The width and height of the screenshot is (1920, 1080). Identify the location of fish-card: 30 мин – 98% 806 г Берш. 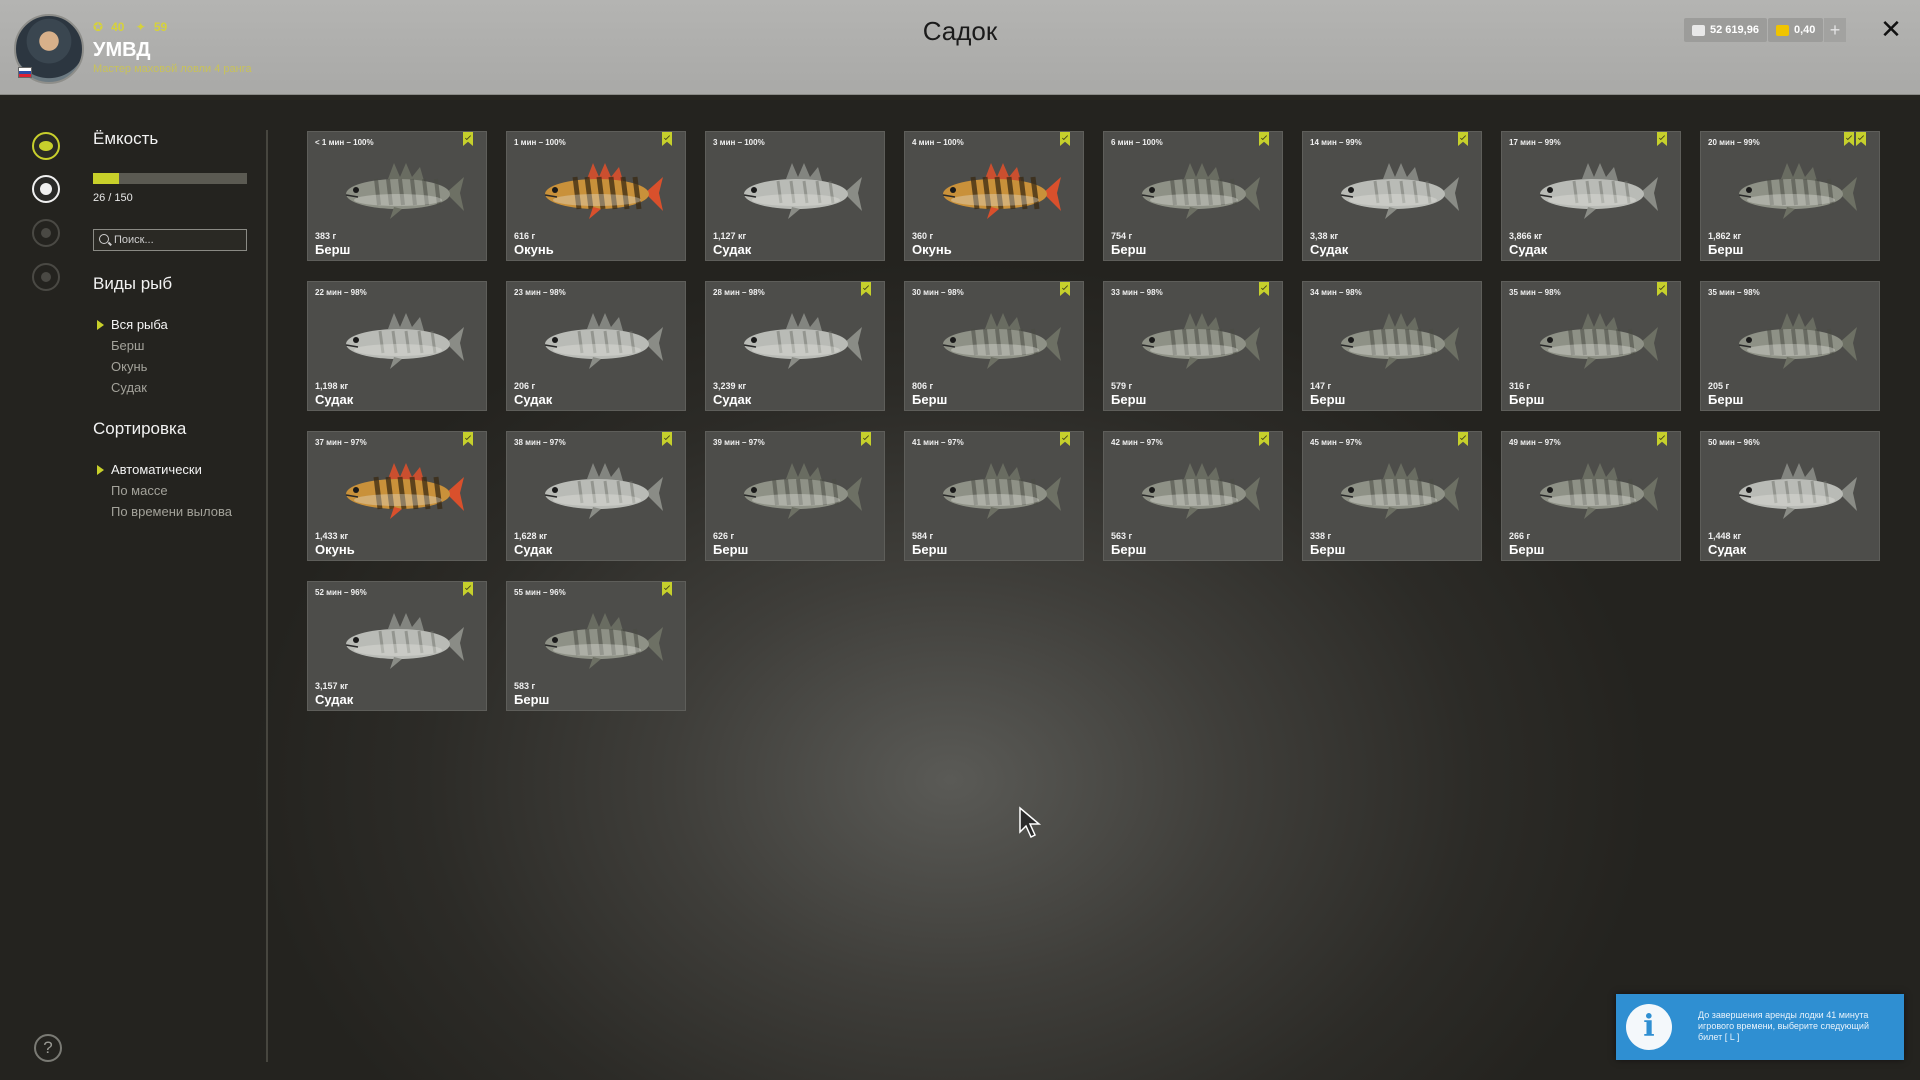
(994, 346).